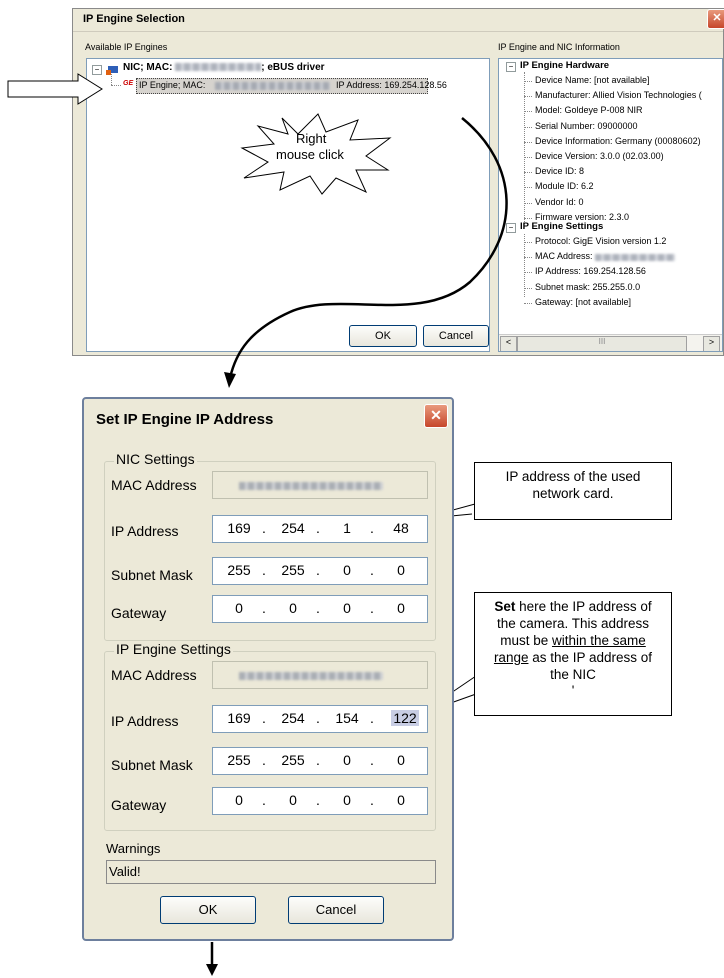 The height and width of the screenshot is (978, 724). I want to click on nic-ip-field: 169 . 254 . 1 . 48, so click(320, 529).